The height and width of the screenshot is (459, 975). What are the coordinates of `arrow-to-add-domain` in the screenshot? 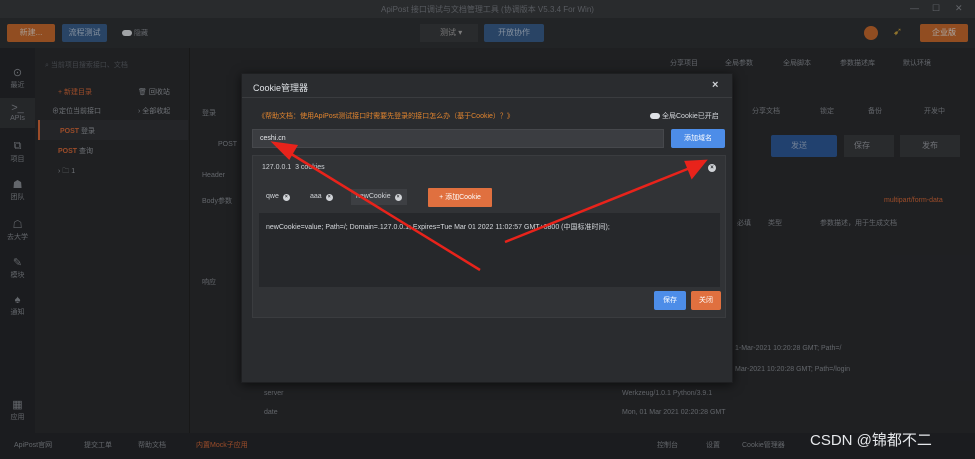 It's located at (597, 205).